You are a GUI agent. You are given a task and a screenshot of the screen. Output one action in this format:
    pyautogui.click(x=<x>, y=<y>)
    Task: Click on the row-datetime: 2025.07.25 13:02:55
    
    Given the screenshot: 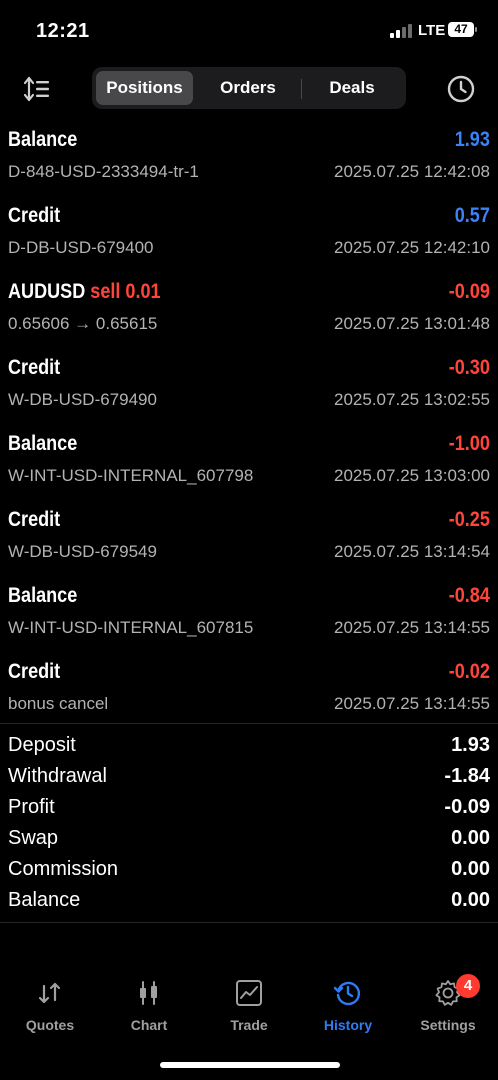 What is the action you would take?
    pyautogui.click(x=412, y=399)
    